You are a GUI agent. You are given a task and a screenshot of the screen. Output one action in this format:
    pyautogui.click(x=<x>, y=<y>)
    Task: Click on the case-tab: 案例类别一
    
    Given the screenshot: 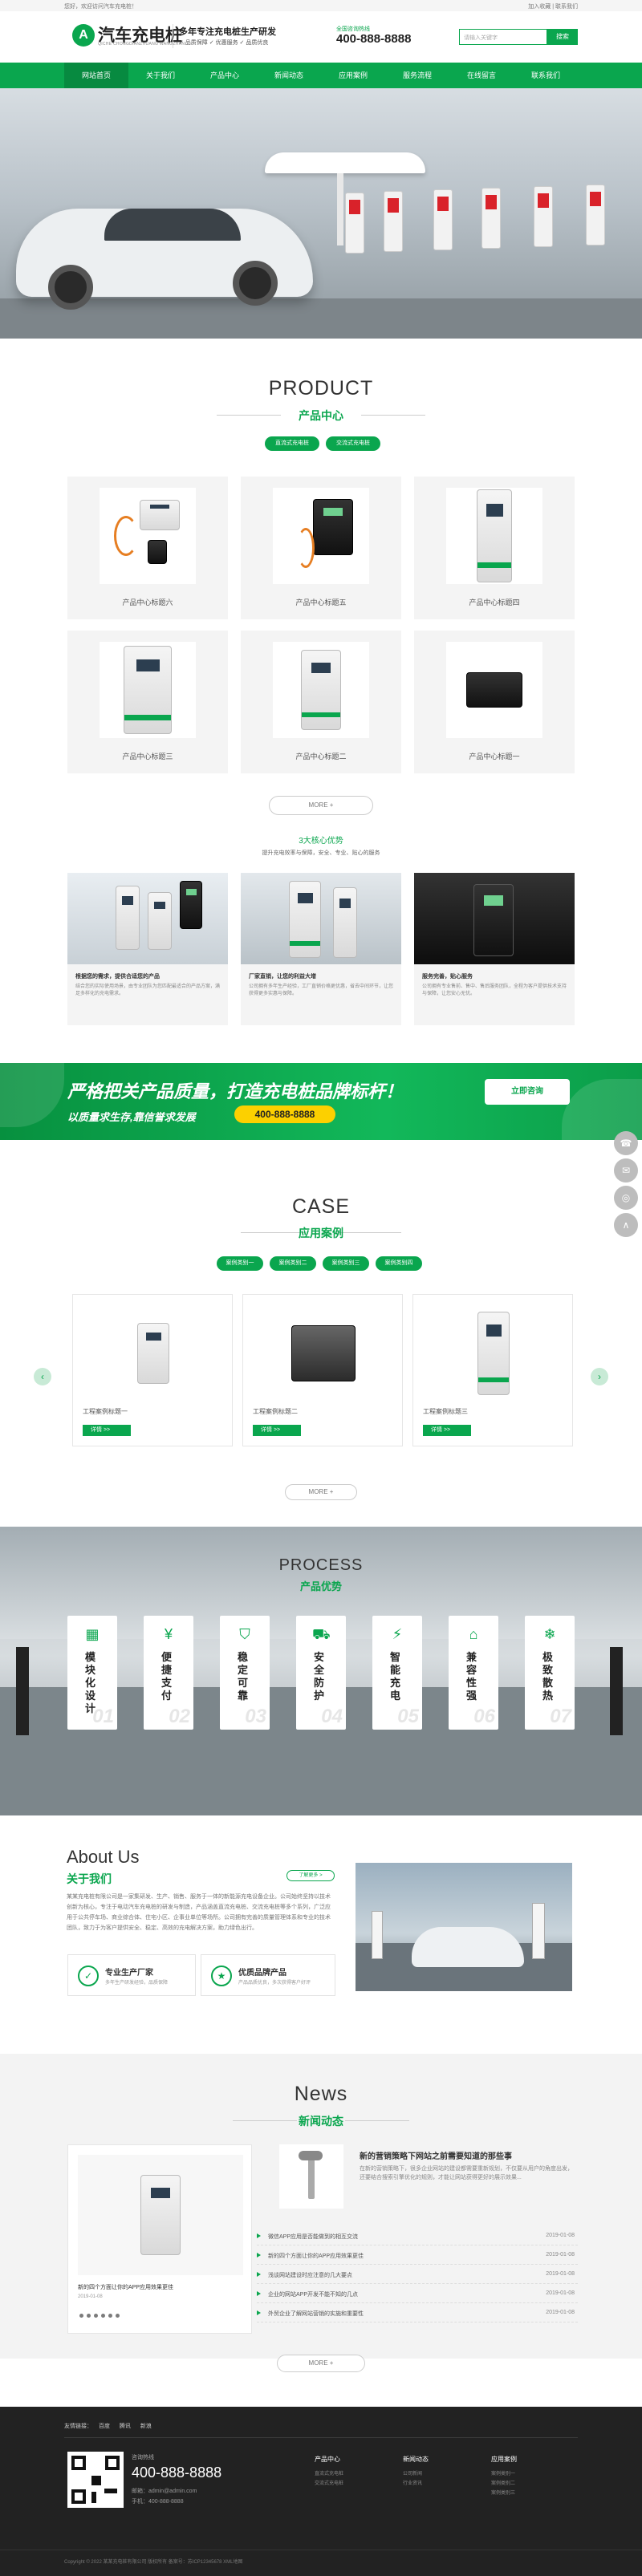 What is the action you would take?
    pyautogui.click(x=240, y=1263)
    